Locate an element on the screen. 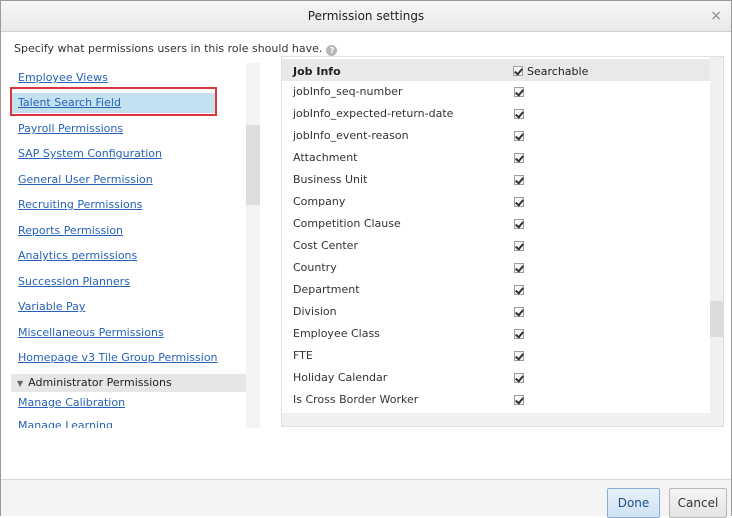 The height and width of the screenshot is (518, 732). nav-item-employee-views: Employee Views is located at coordinates (63, 77).